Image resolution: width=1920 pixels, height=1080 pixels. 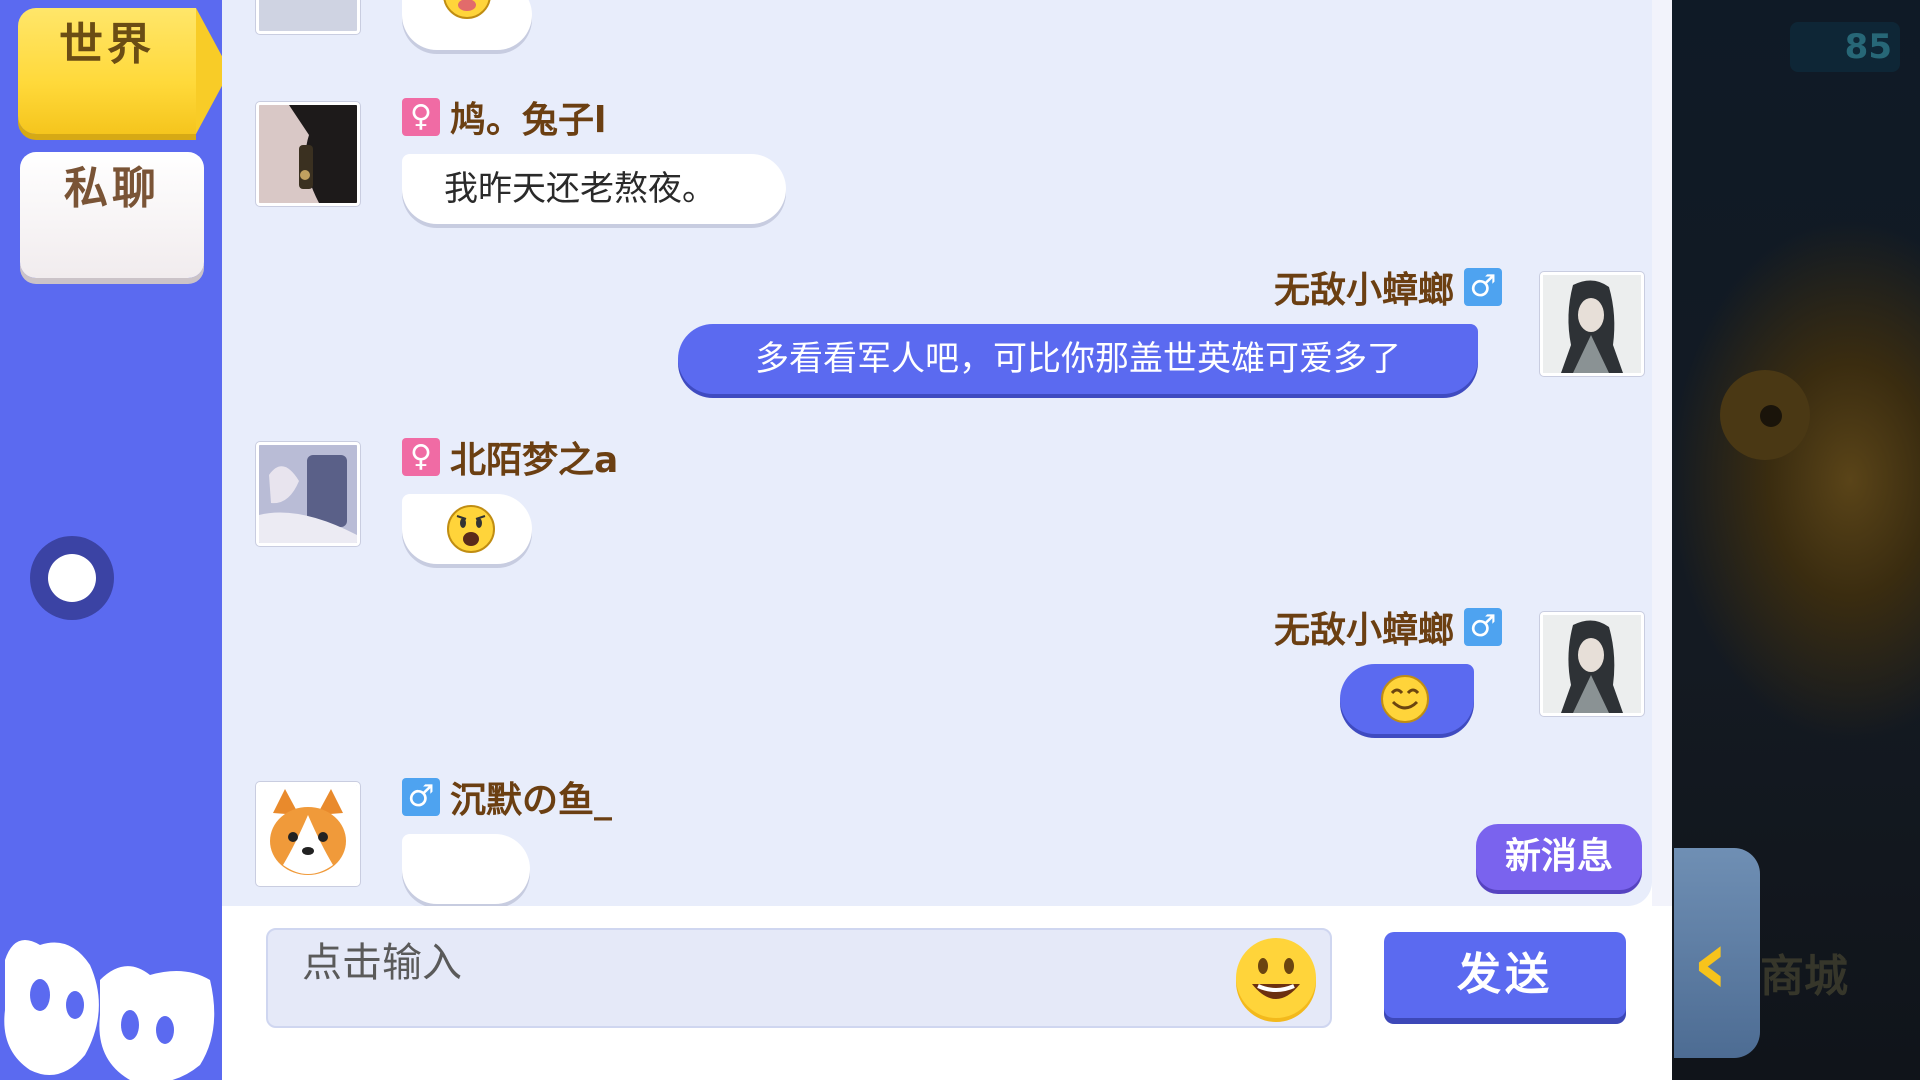 What do you see at coordinates (531, 797) in the screenshot?
I see `username: 沉默の鱼_` at bounding box center [531, 797].